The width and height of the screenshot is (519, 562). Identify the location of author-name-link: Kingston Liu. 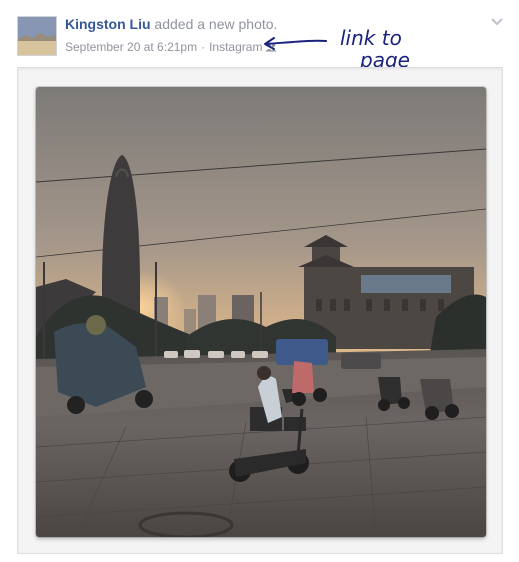
(108, 24).